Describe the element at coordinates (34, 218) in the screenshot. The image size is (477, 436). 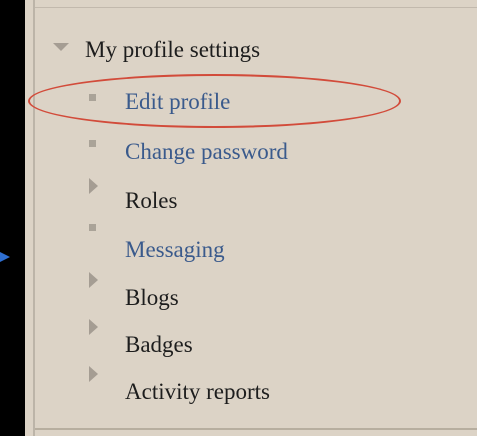
I see `panel-divider` at that location.